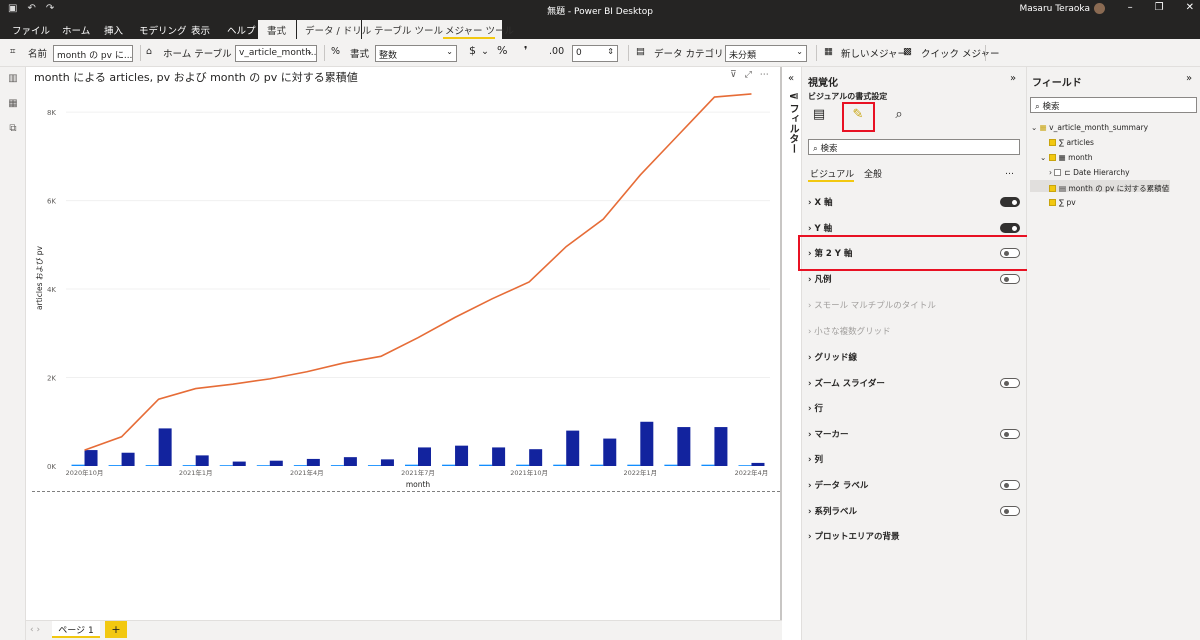 The width and height of the screenshot is (1200, 640). Describe the element at coordinates (1010, 279) in the screenshot. I see `legend-toggle` at that location.